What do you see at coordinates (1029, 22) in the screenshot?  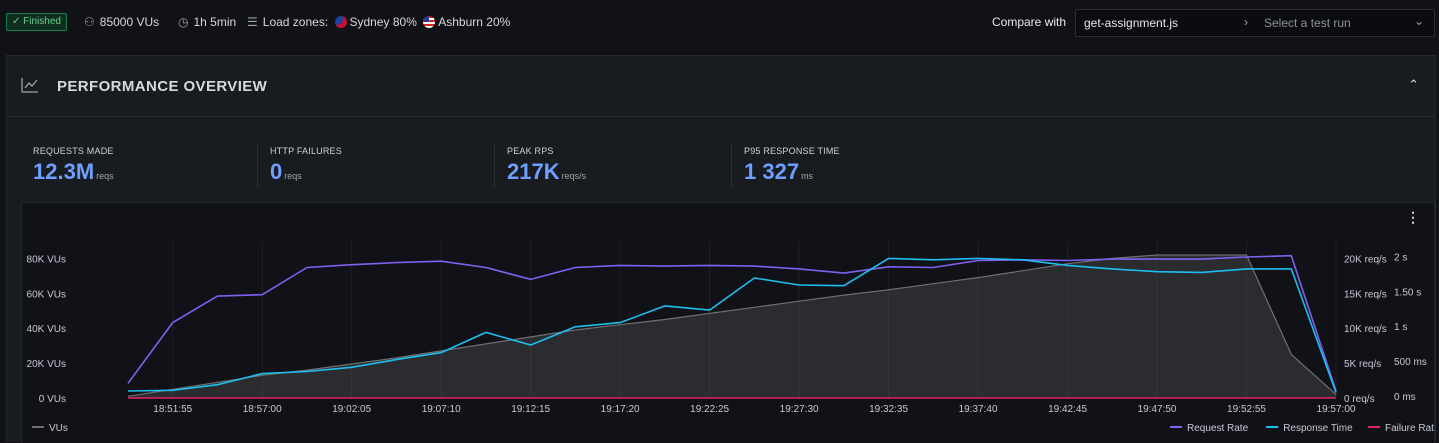 I see `compare-label: Compare with` at bounding box center [1029, 22].